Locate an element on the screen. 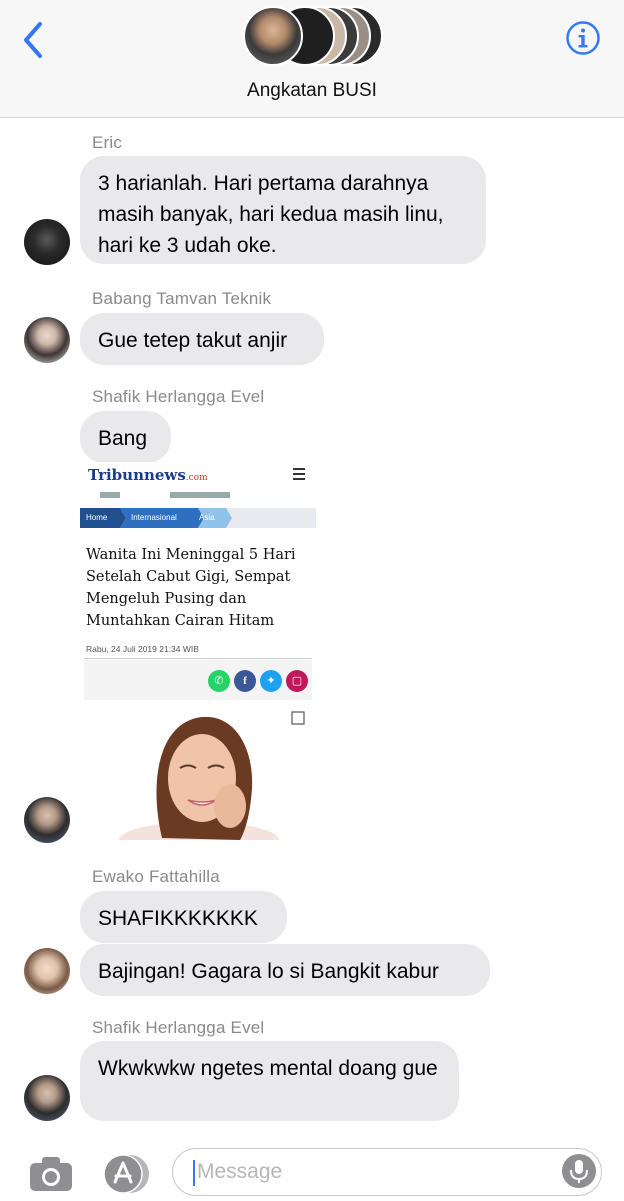 Image resolution: width=624 pixels, height=1201 pixels. group-avatar-stack is located at coordinates (313, 37).